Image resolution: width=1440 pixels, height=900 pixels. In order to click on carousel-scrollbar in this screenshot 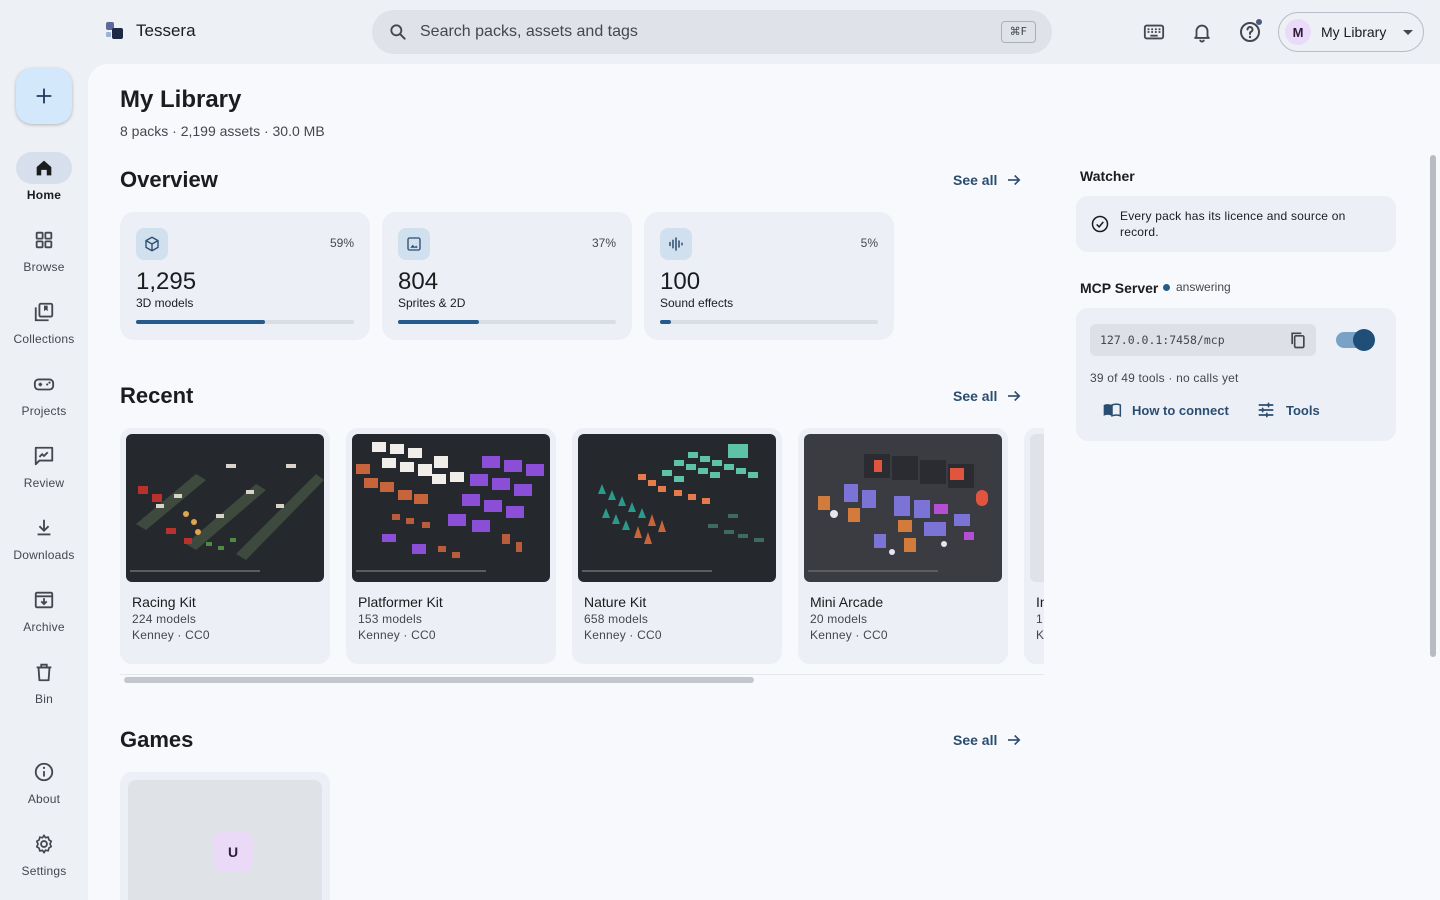, I will do `click(582, 678)`.